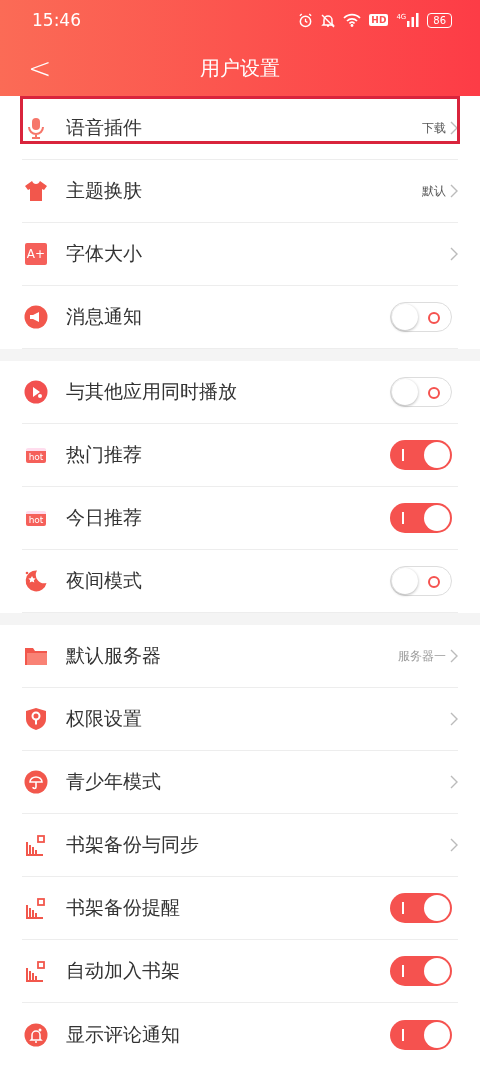  I want to click on mute-icon, so click(328, 20).